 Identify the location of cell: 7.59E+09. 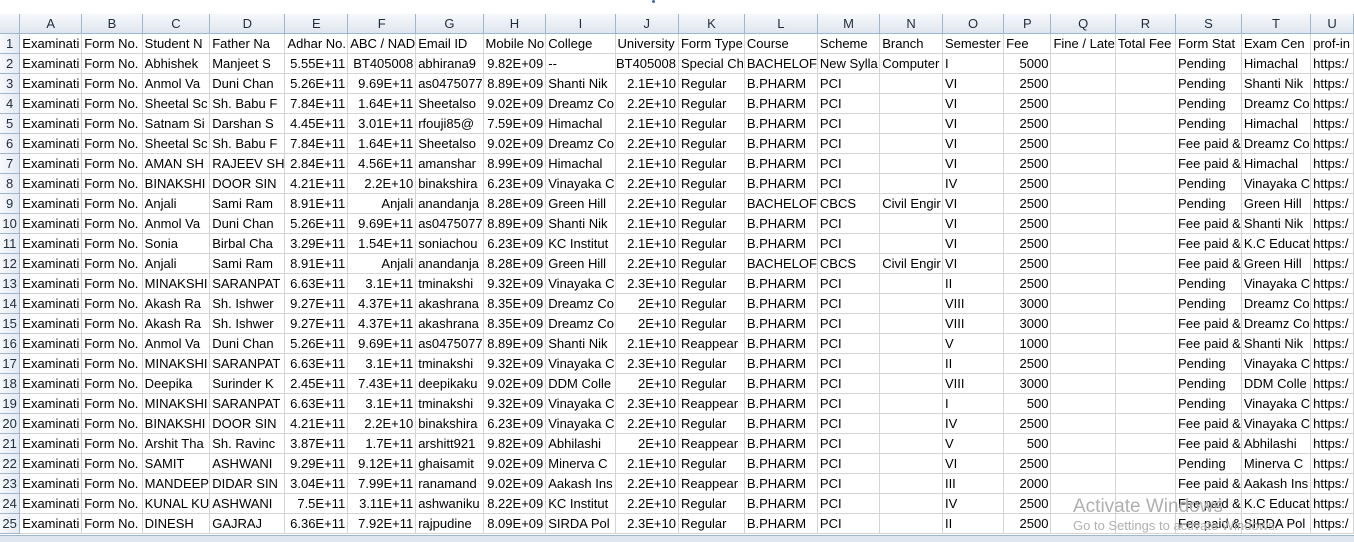
(515, 123).